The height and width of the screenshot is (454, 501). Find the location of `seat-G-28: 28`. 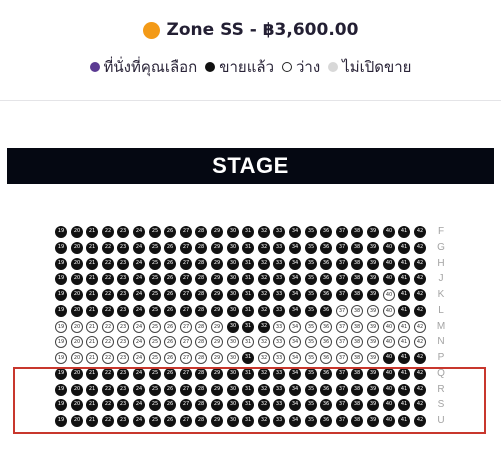

seat-G-28: 28 is located at coordinates (201, 248).